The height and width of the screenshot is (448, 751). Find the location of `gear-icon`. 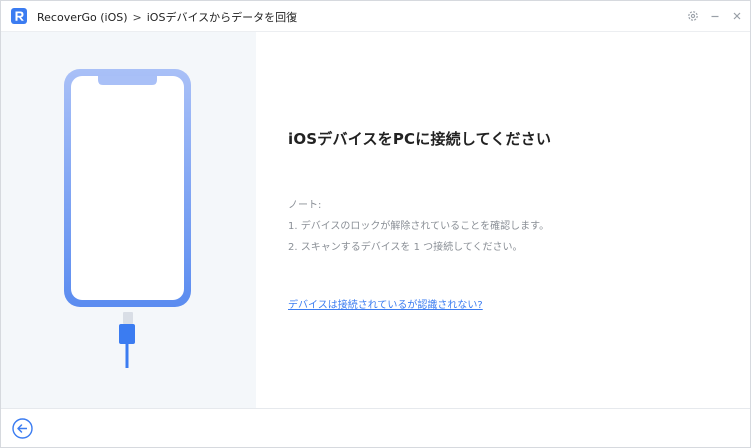

gear-icon is located at coordinates (693, 16).